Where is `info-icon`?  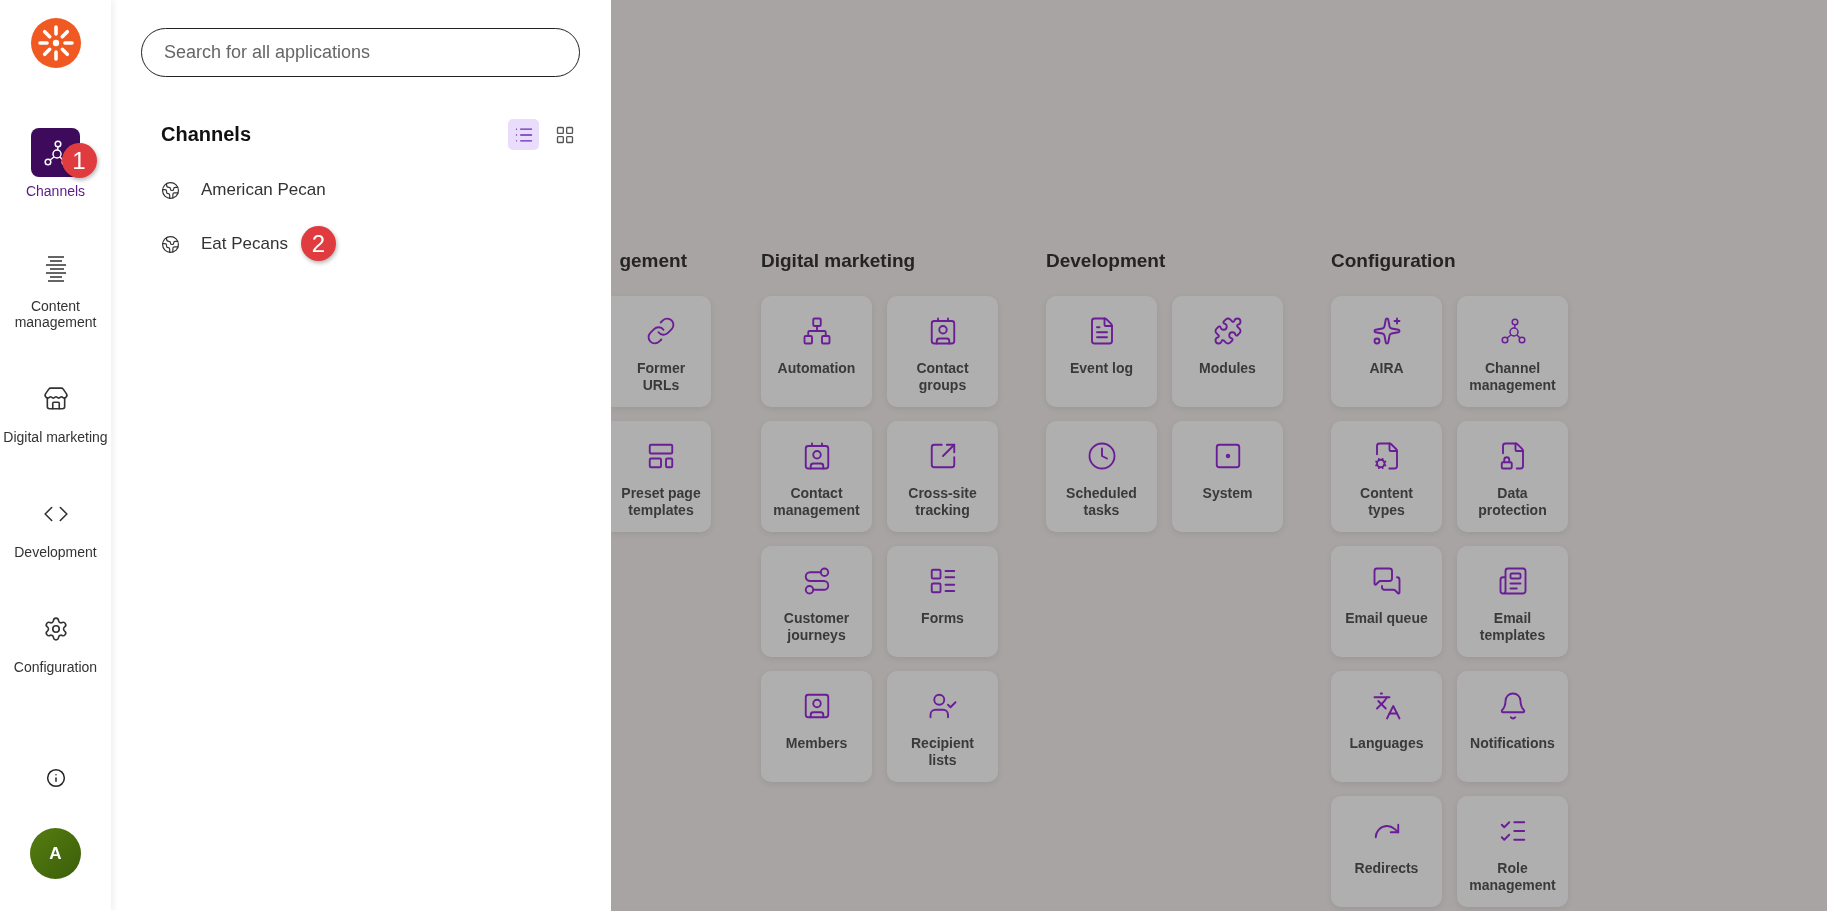 info-icon is located at coordinates (55, 778).